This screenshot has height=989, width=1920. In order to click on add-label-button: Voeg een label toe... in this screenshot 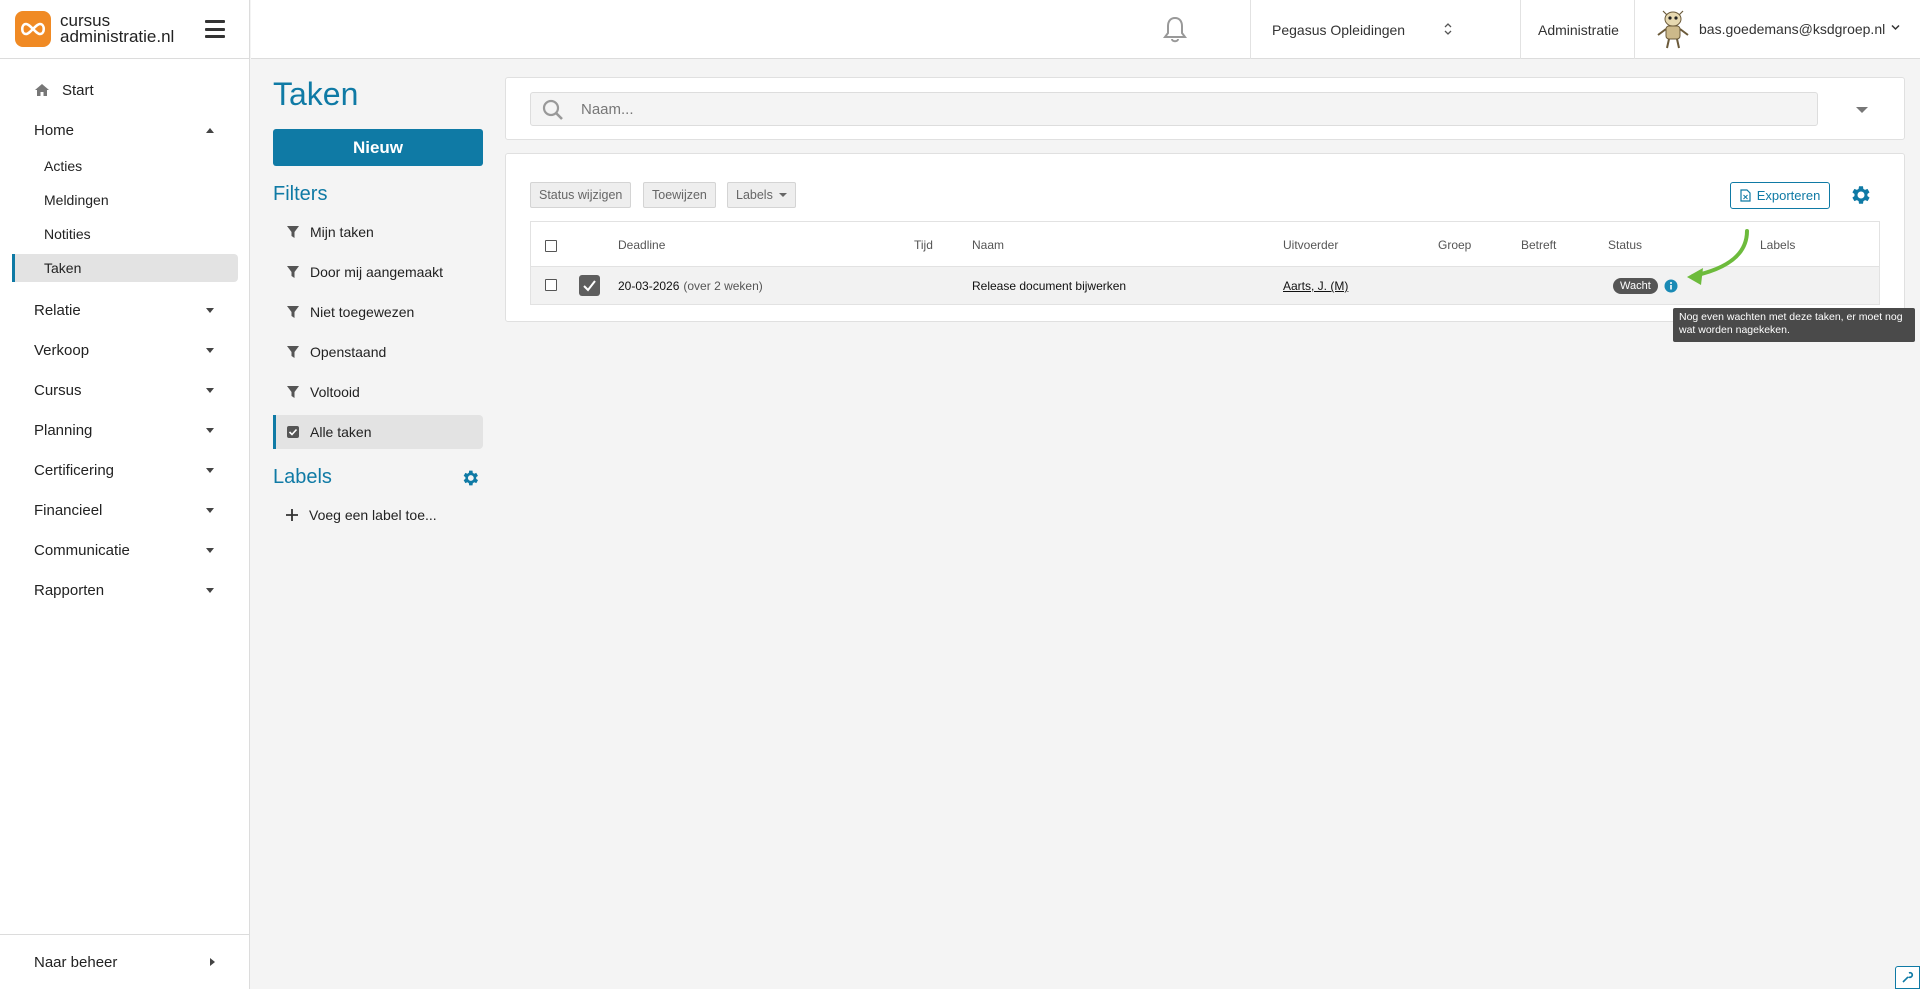, I will do `click(361, 515)`.